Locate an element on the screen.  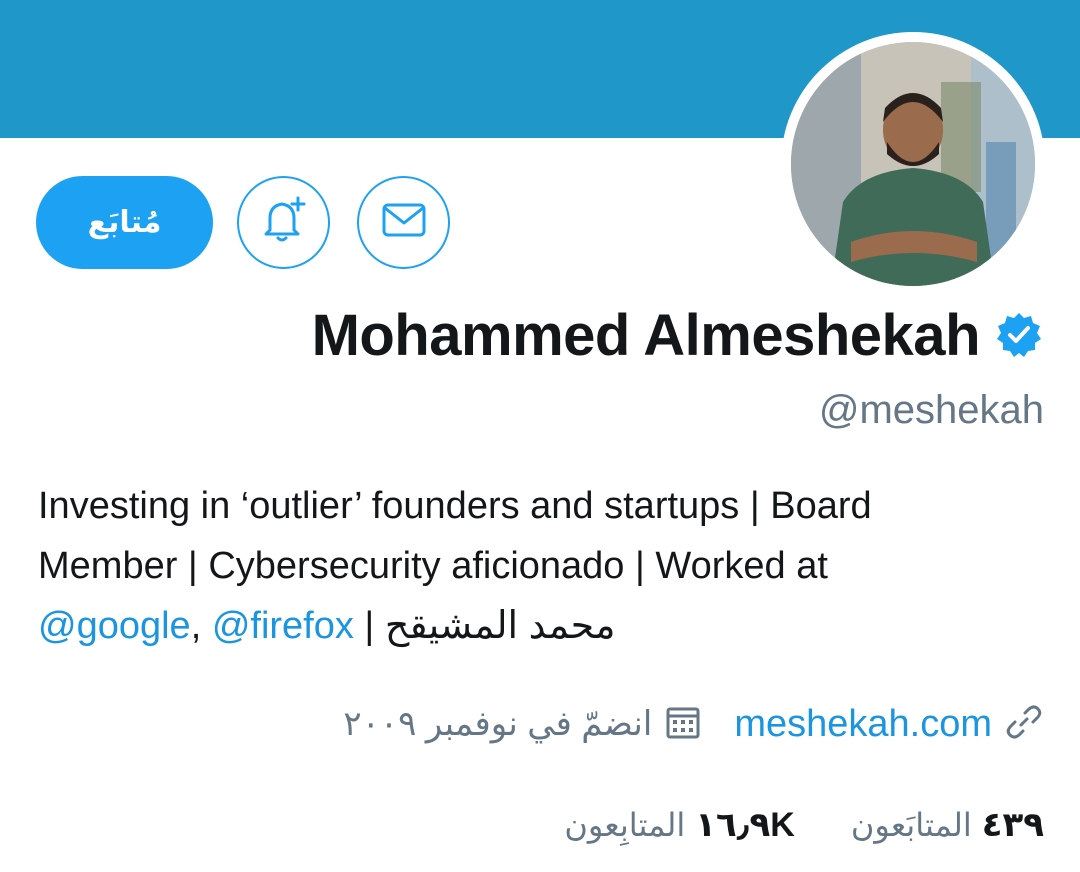
following-button: مُتابَع is located at coordinates (124, 222).